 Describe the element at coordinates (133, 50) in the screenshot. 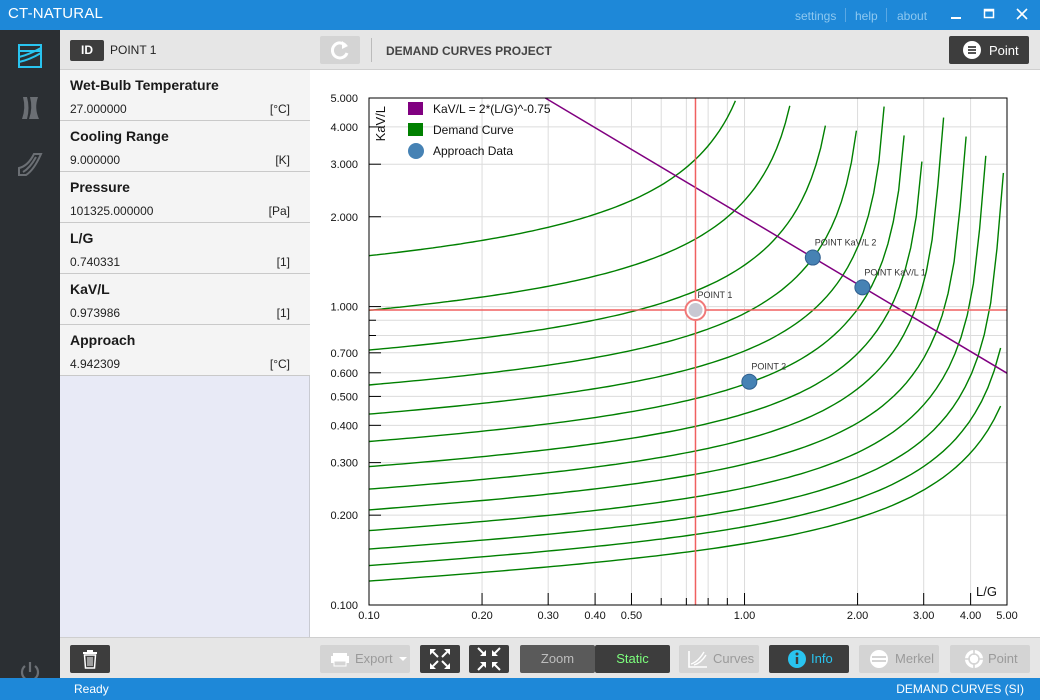

I see `point-name: POINT 1` at that location.